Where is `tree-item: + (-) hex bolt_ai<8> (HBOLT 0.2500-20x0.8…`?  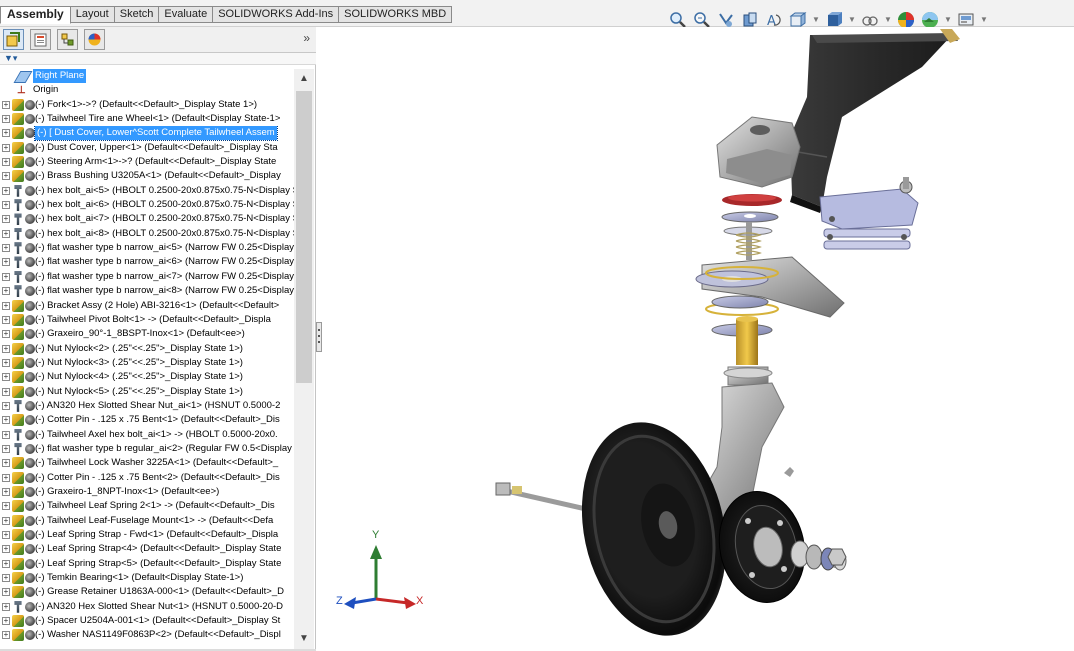 tree-item: + (-) hex bolt_ai<8> (HBOLT 0.2500-20x0.8… is located at coordinates (147, 234).